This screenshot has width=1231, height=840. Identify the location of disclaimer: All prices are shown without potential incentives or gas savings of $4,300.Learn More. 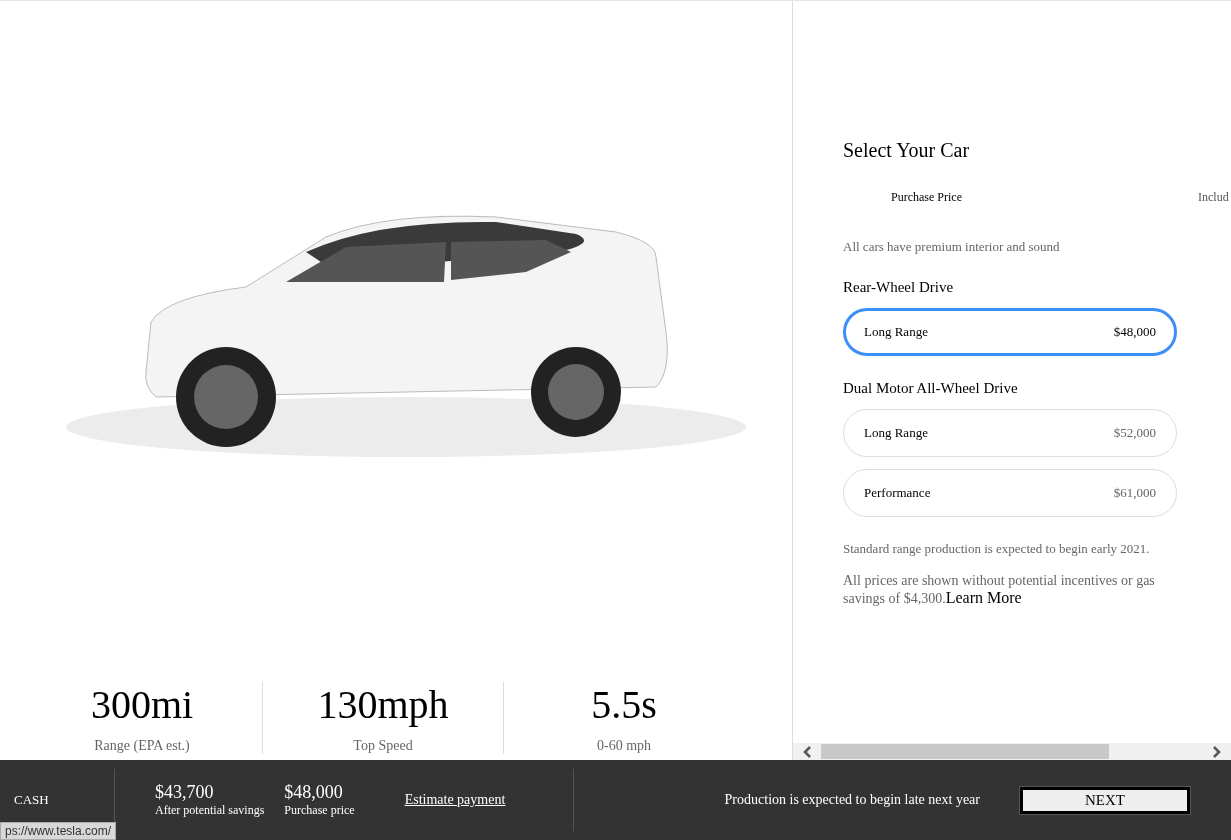
(999, 590).